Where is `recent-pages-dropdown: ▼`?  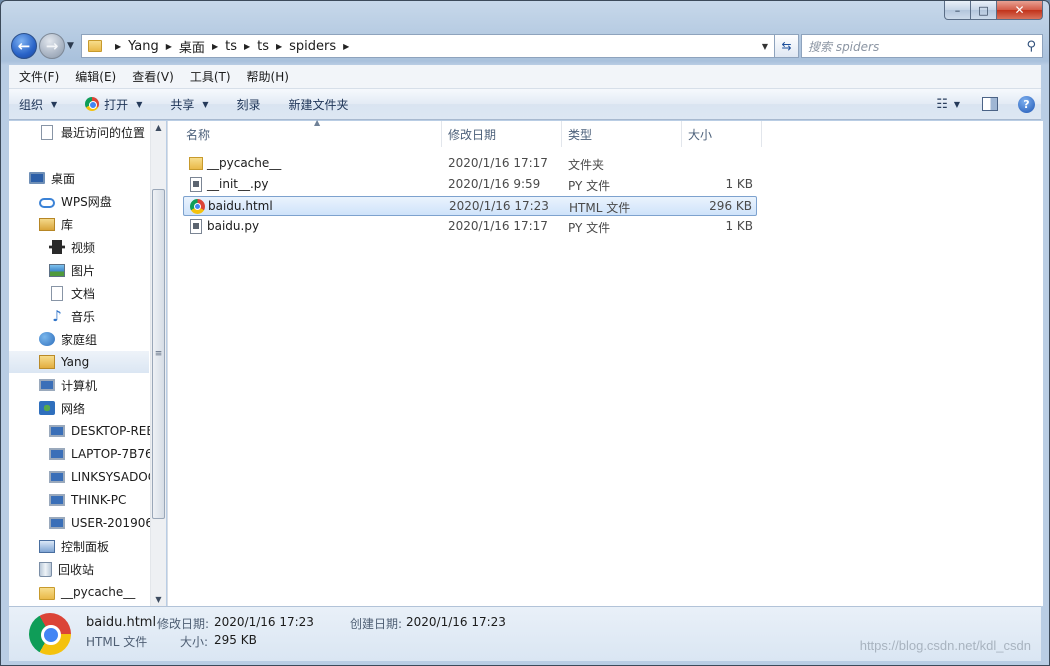
recent-pages-dropdown: ▼ is located at coordinates (70, 46).